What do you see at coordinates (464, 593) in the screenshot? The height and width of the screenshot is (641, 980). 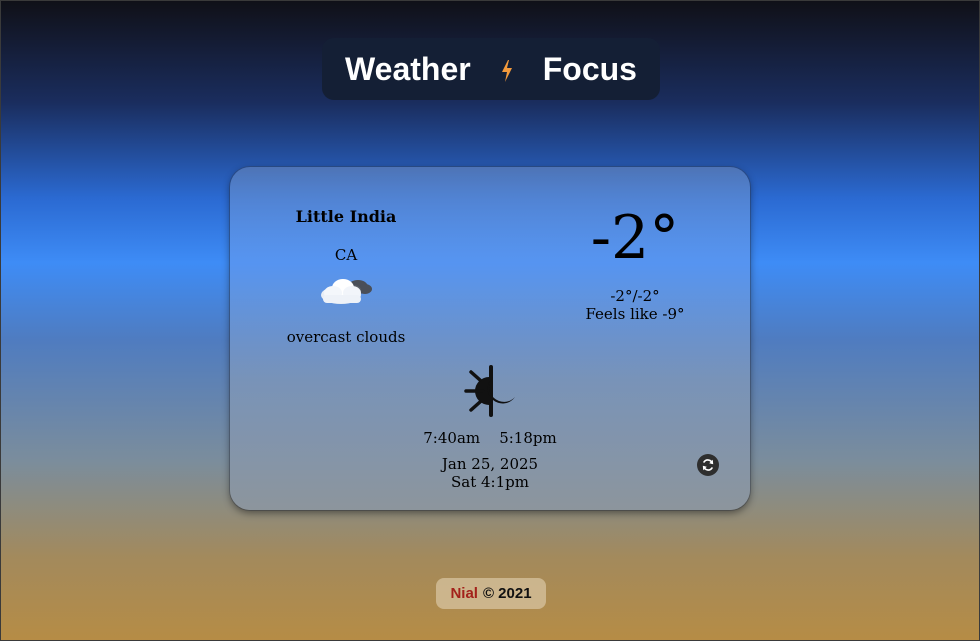 I see `author-name: Nial` at bounding box center [464, 593].